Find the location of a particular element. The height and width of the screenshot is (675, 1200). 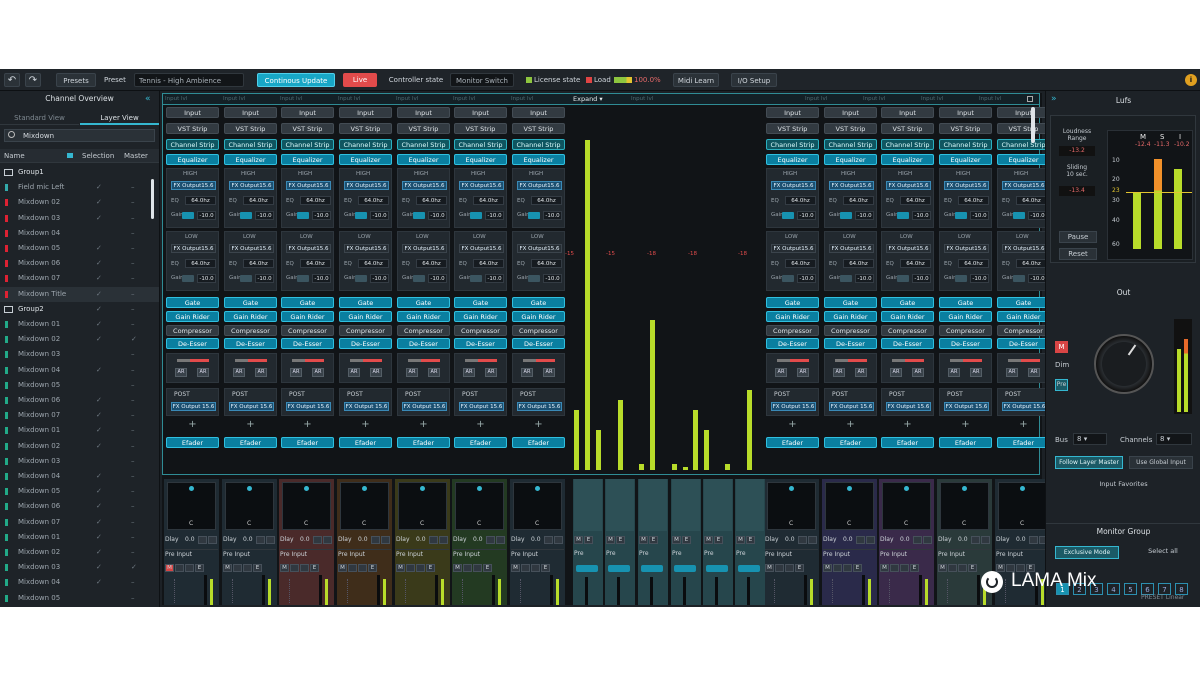

delay-value: 0.0 is located at coordinates (1021, 540).